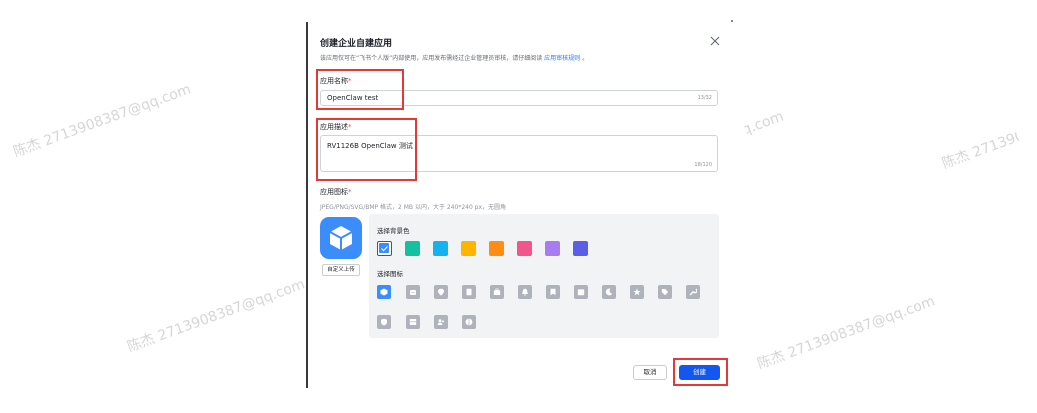 The width and height of the screenshot is (1037, 413). What do you see at coordinates (412, 248) in the screenshot?
I see `color-swatch-green` at bounding box center [412, 248].